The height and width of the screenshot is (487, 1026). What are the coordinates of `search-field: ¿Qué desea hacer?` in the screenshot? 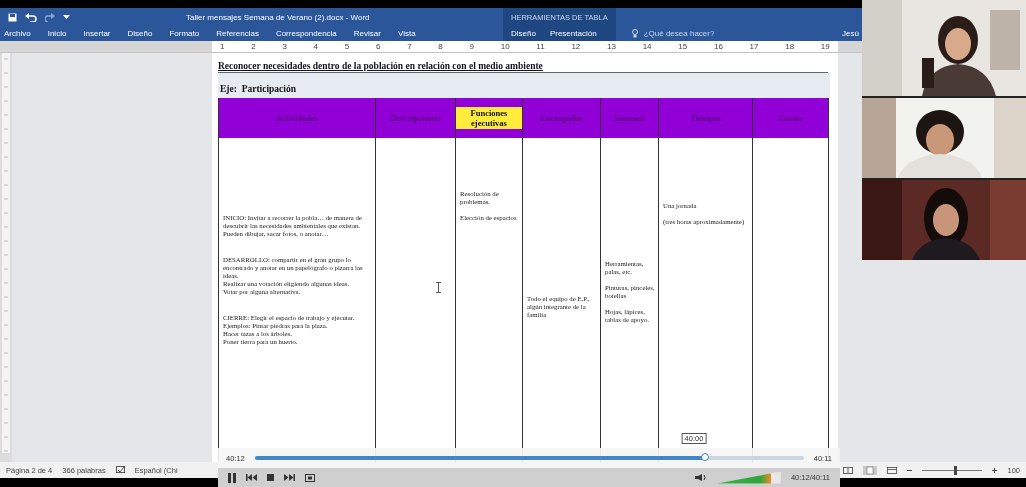 It's located at (679, 33).